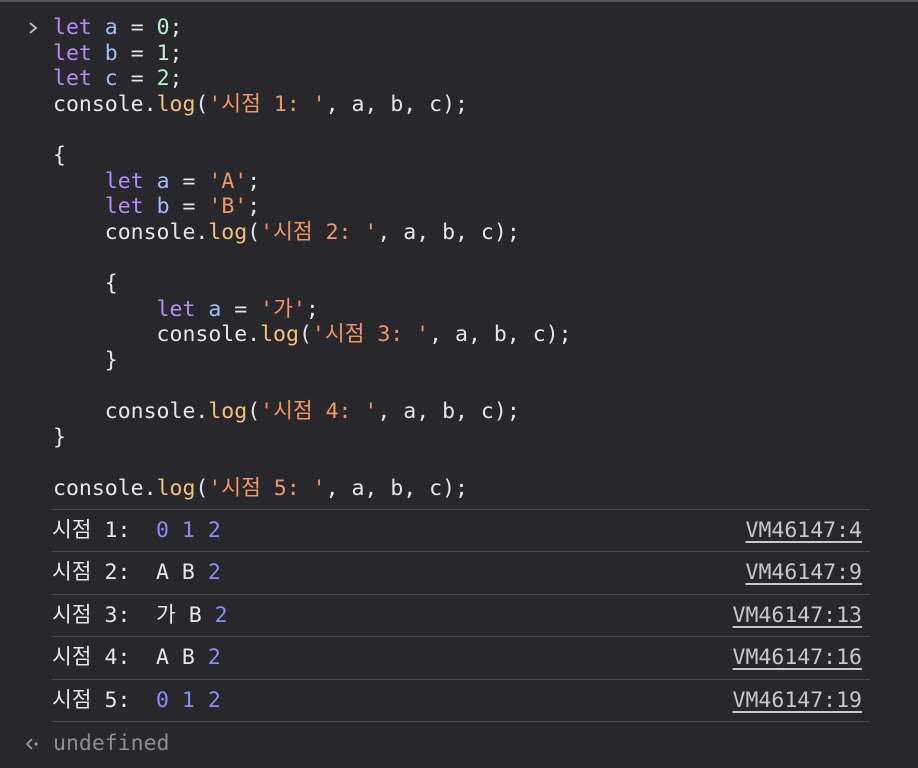  I want to click on code-token: '시점 4: ', so click(319, 411).